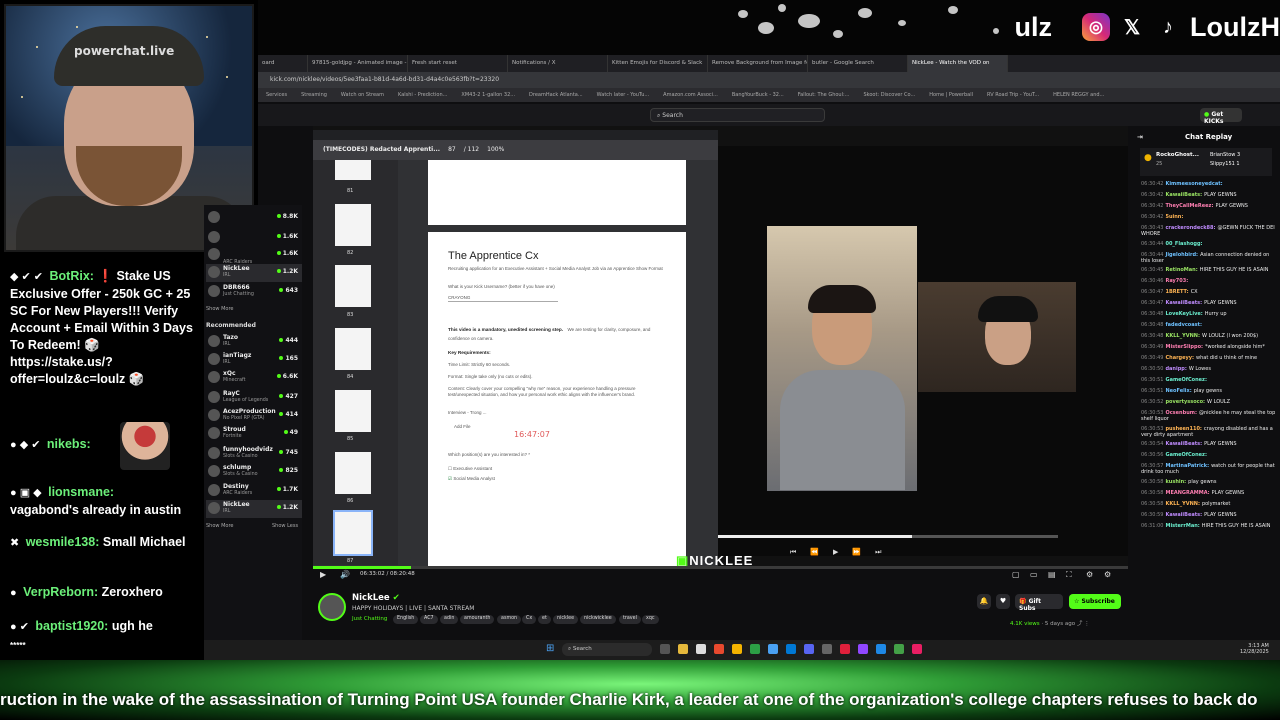 The height and width of the screenshot is (720, 1280). What do you see at coordinates (1095, 601) in the screenshot?
I see `subscribe-button: ☆ Subscribe` at bounding box center [1095, 601].